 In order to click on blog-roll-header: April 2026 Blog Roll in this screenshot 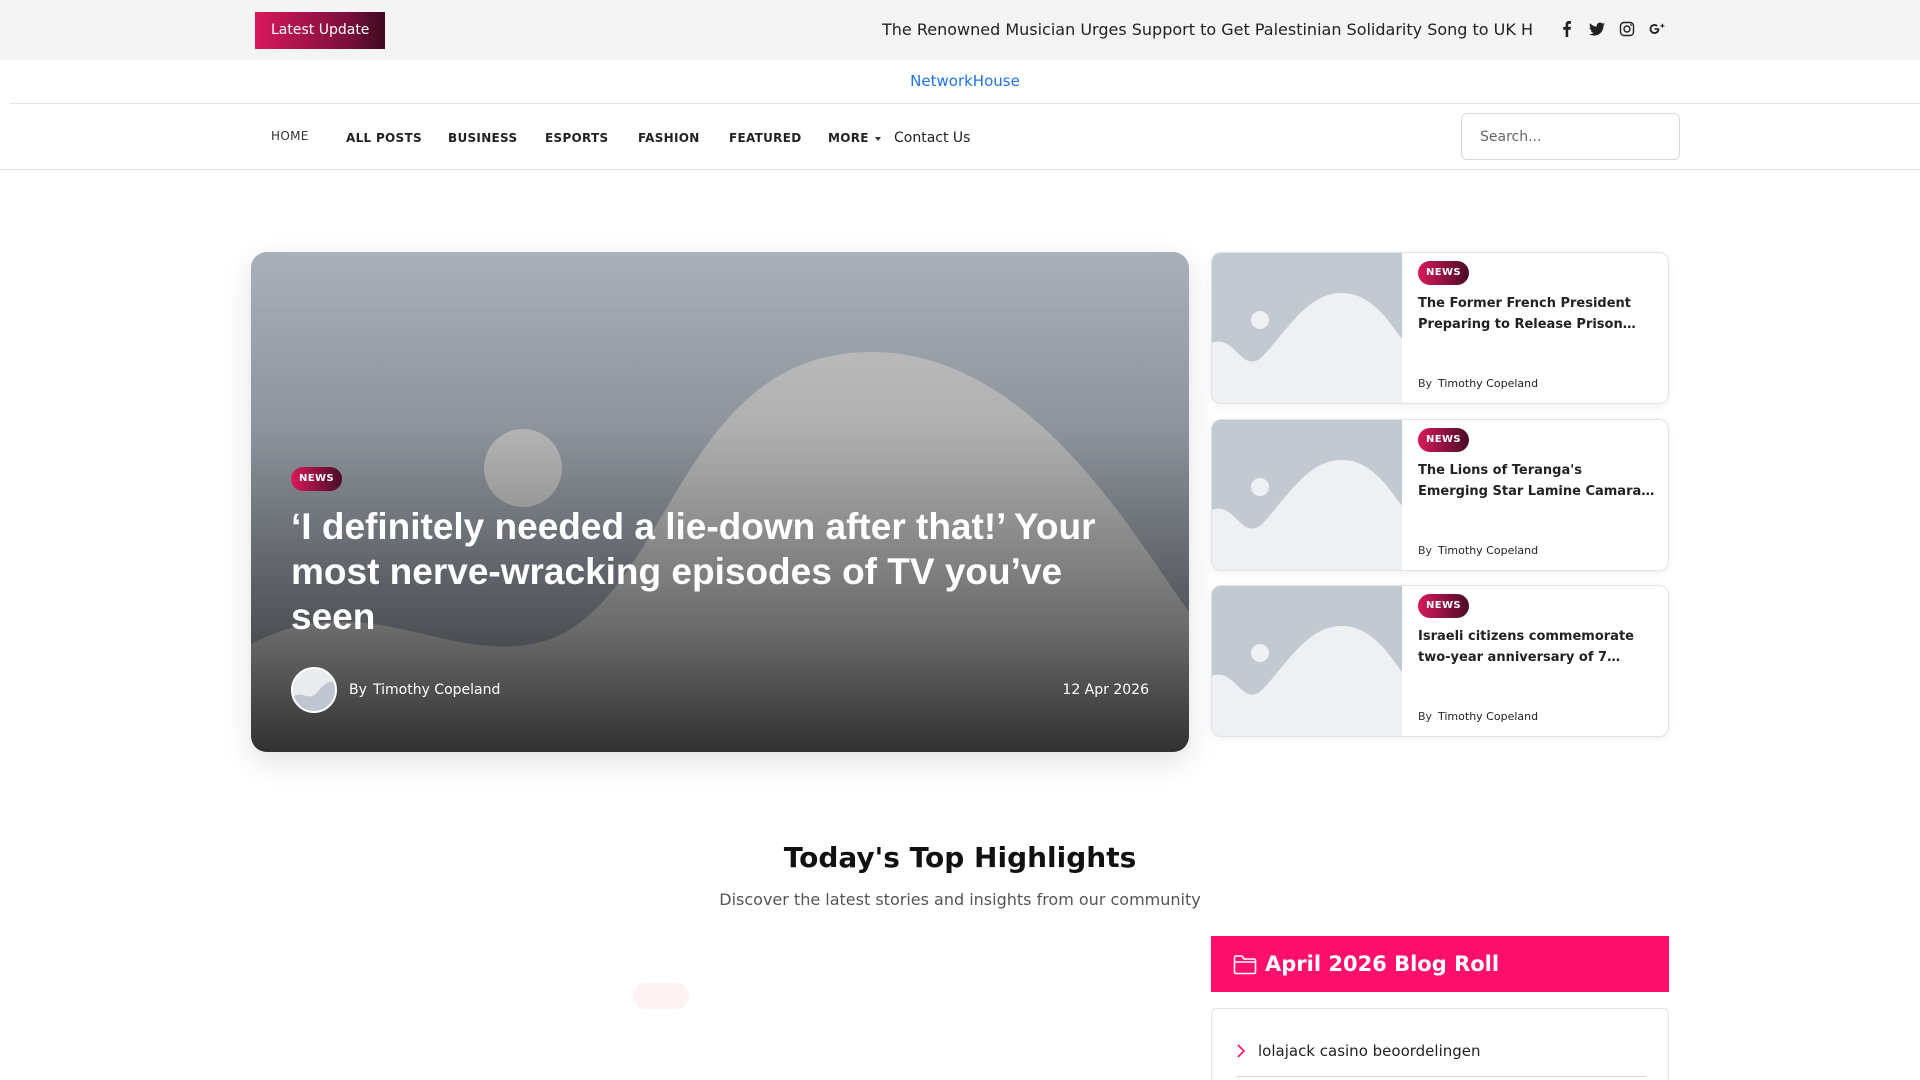, I will do `click(1440, 964)`.